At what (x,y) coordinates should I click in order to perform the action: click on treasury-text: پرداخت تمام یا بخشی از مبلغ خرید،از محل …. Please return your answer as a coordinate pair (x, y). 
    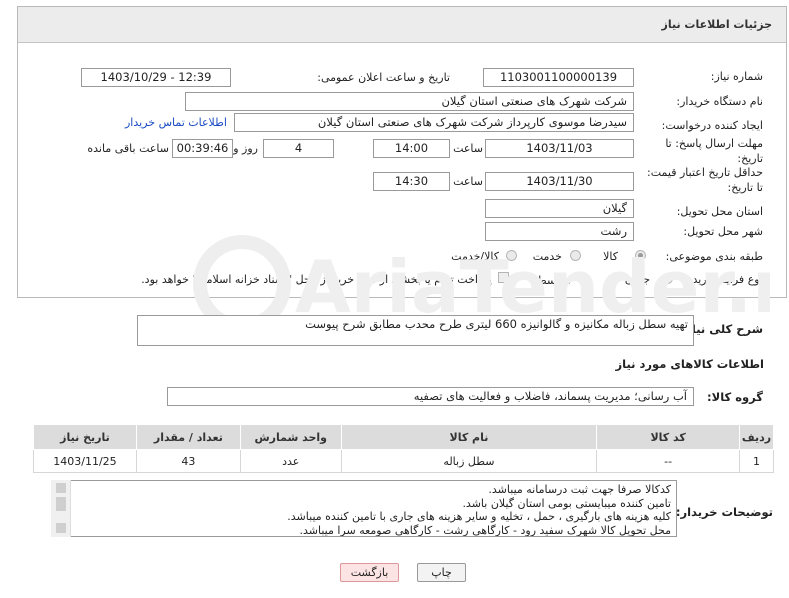
    Looking at the image, I should click on (316, 279).